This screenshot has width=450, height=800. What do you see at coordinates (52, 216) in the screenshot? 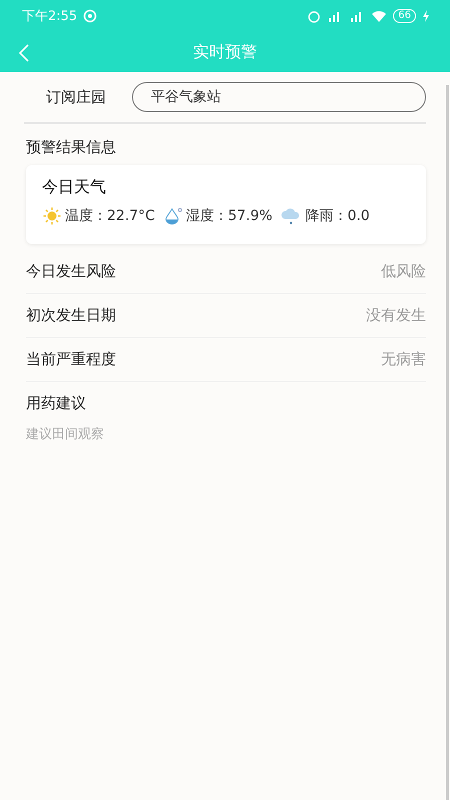
I see `sun-icon` at bounding box center [52, 216].